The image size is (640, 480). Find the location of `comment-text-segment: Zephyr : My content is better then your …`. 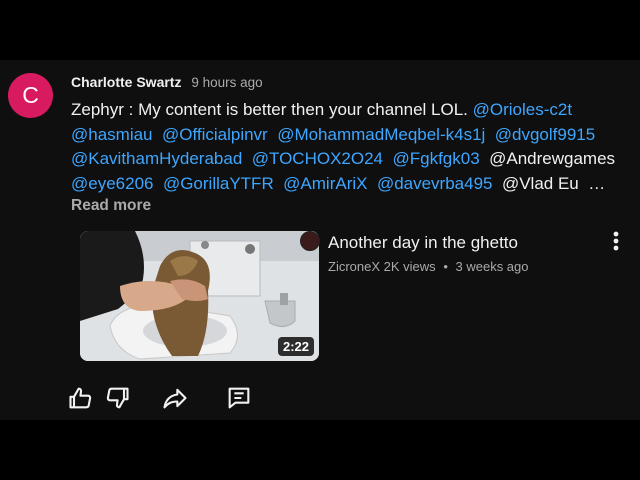

comment-text-segment: Zephyr : My content is better then your … is located at coordinates (272, 109).